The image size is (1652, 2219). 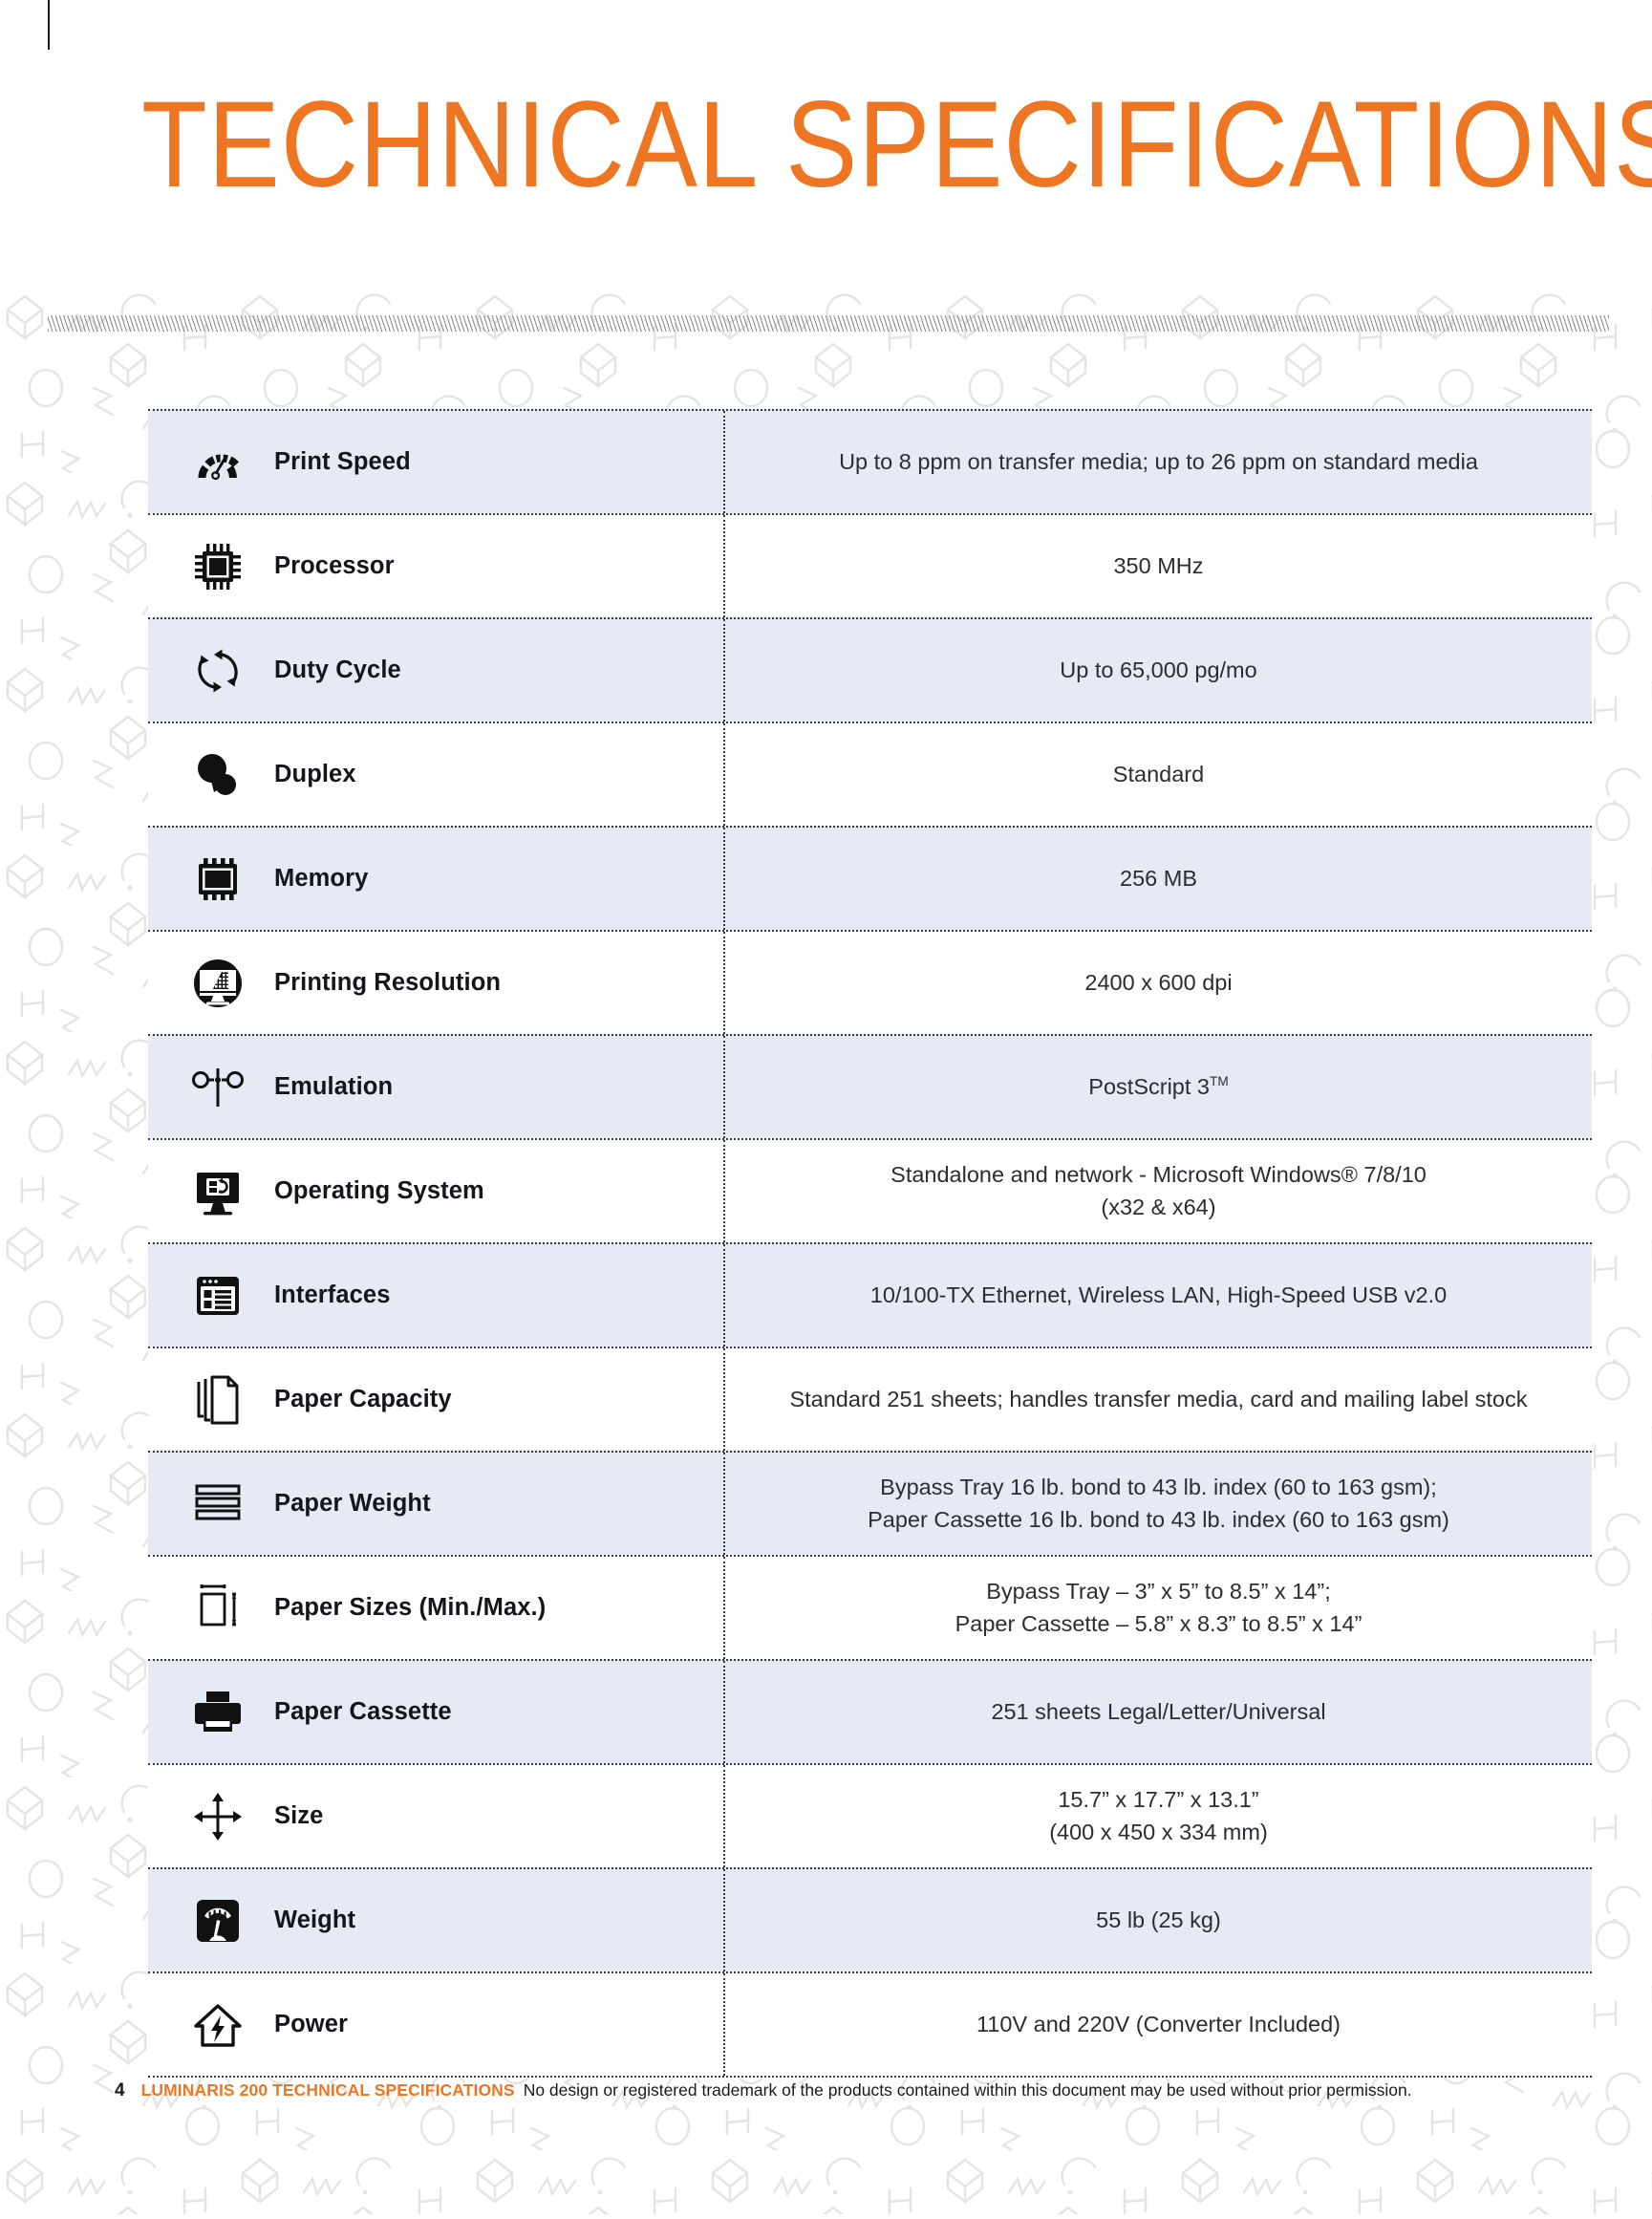 I want to click on spec-value: PostScript 3TM, so click(x=1158, y=1087).